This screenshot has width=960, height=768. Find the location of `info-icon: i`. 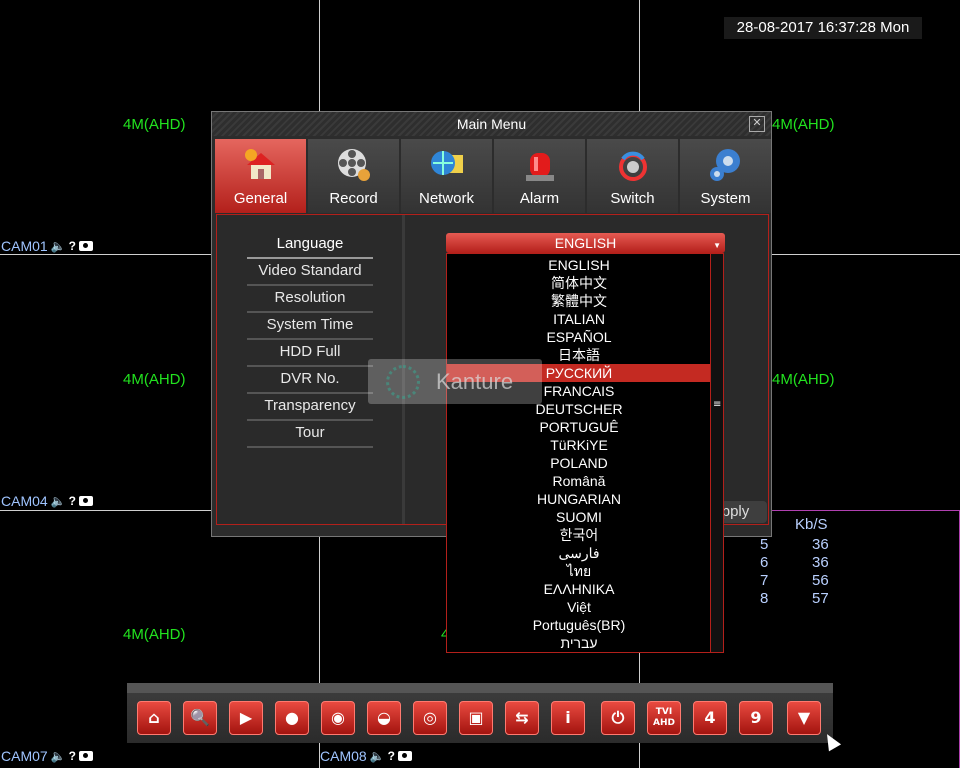

info-icon: i is located at coordinates (568, 717).